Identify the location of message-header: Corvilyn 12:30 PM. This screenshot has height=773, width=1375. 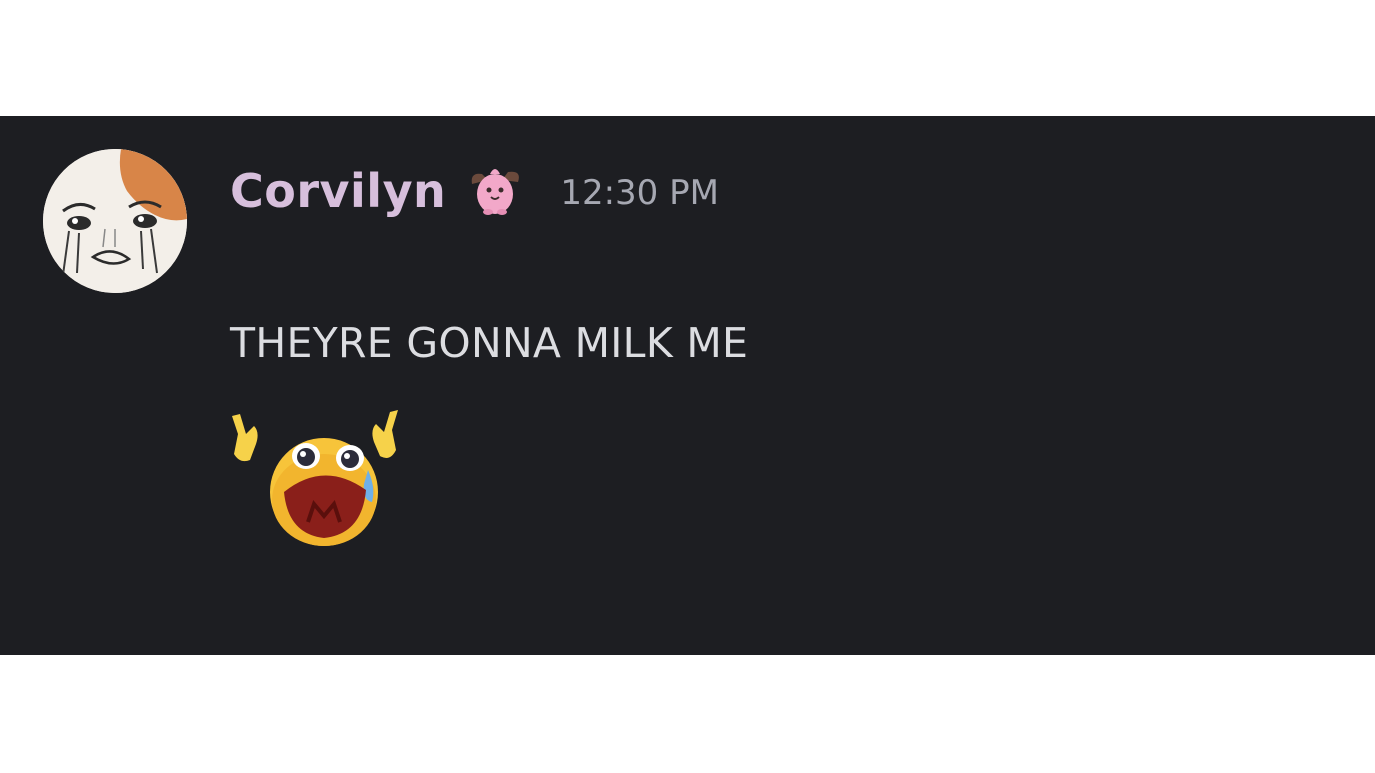
(474, 191).